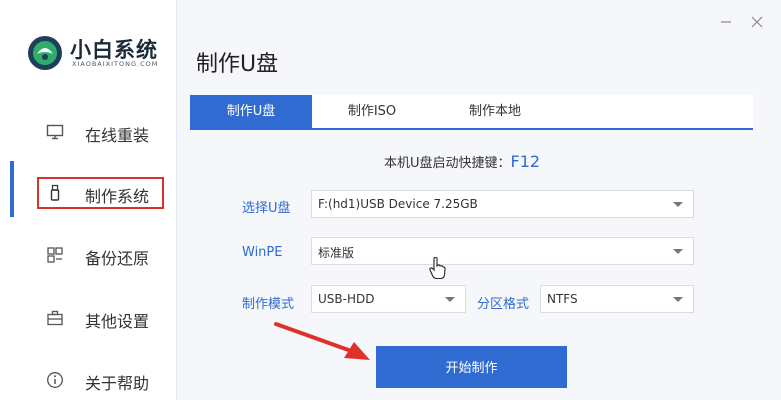  I want to click on usb-icon, so click(55, 192).